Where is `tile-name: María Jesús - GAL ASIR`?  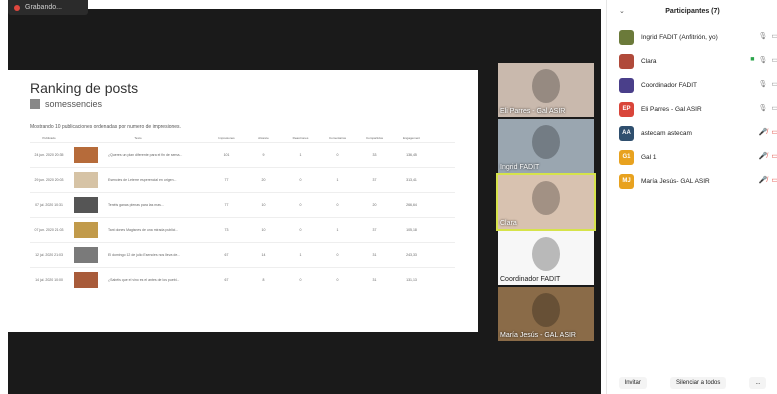
tile-name: María Jesús - GAL ASIR is located at coordinates (538, 335).